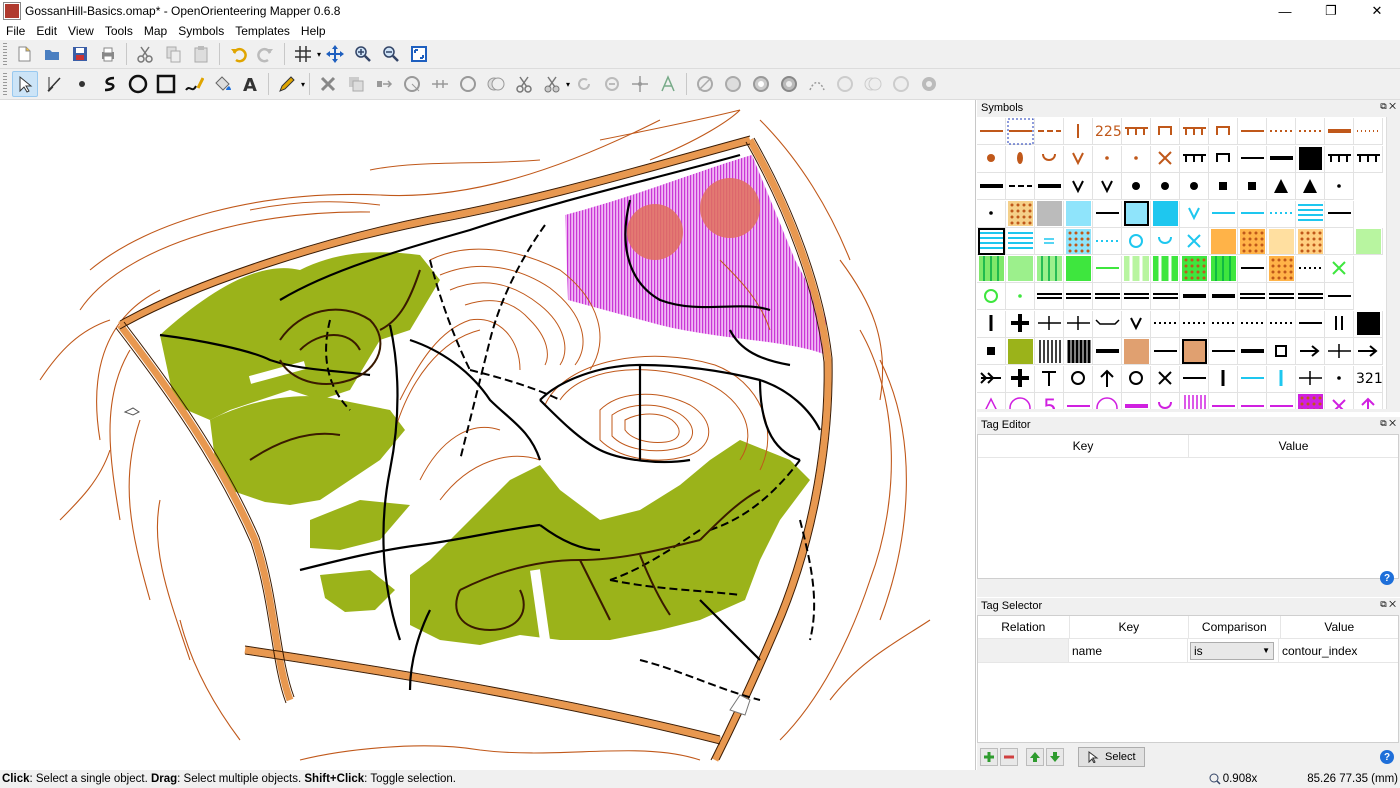  I want to click on copy-icon, so click(173, 54).